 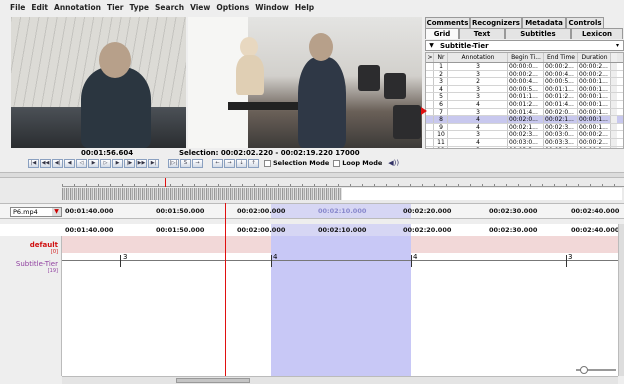 I want to click on play-button: ▶, so click(x=93, y=163).